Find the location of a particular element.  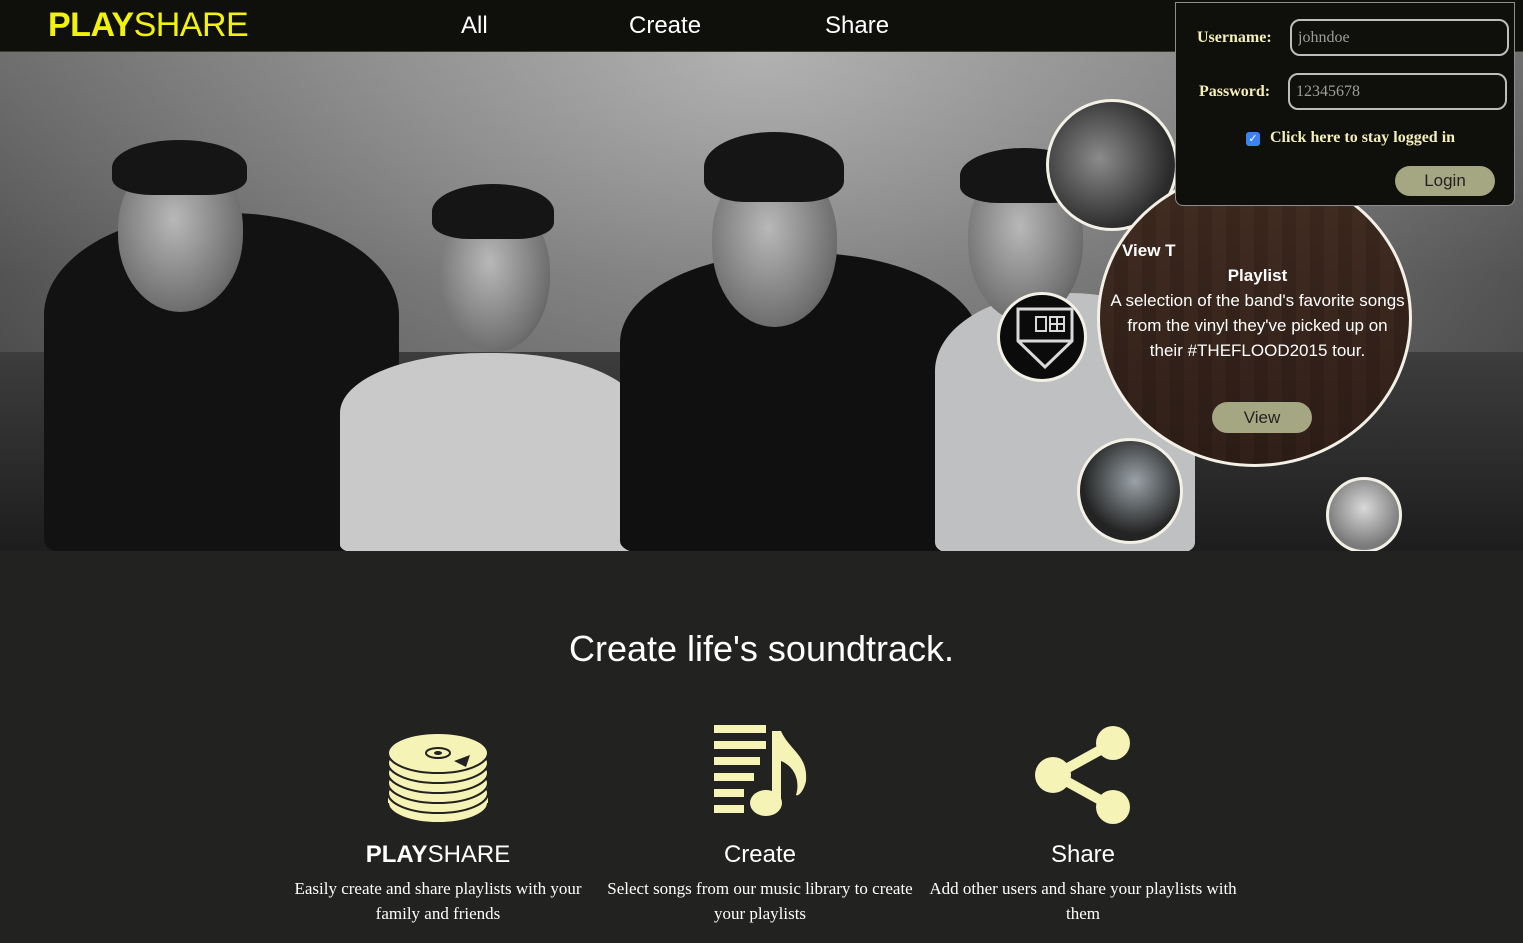

brand-regular: SHARE is located at coordinates (191, 25).